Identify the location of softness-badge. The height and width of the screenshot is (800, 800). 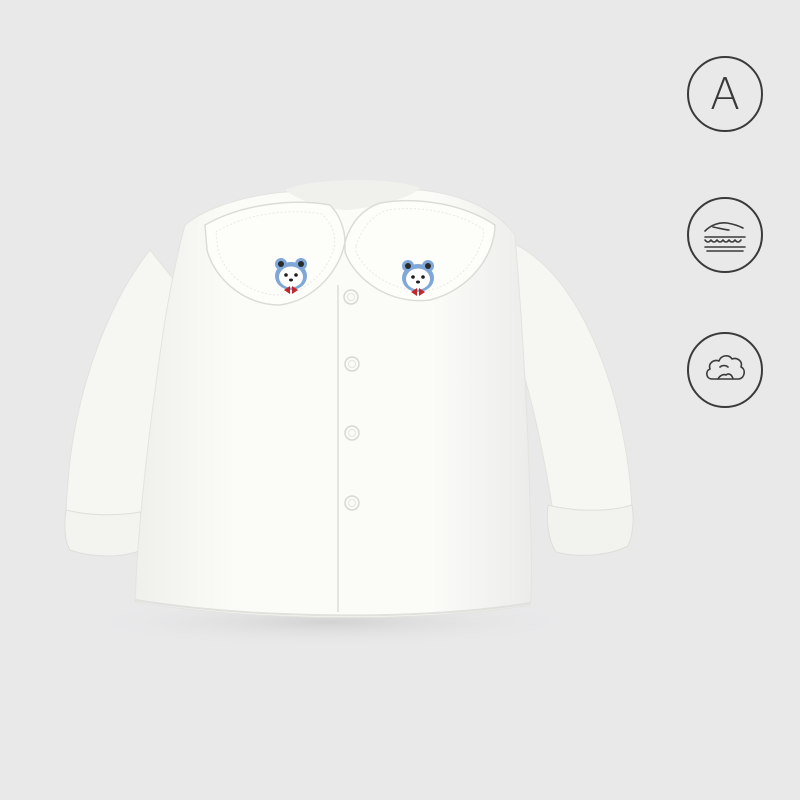
(725, 235).